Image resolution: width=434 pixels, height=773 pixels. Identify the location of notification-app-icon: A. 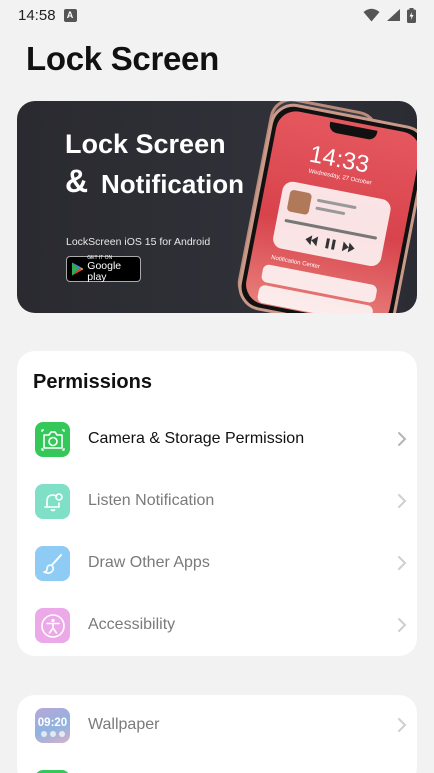
(70, 15).